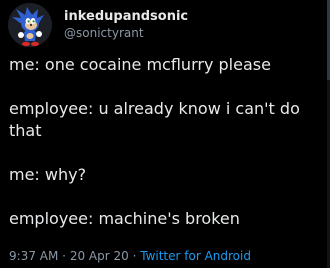  Describe the element at coordinates (33, 256) in the screenshot. I see `tweet-time: 9:37 AM` at that location.